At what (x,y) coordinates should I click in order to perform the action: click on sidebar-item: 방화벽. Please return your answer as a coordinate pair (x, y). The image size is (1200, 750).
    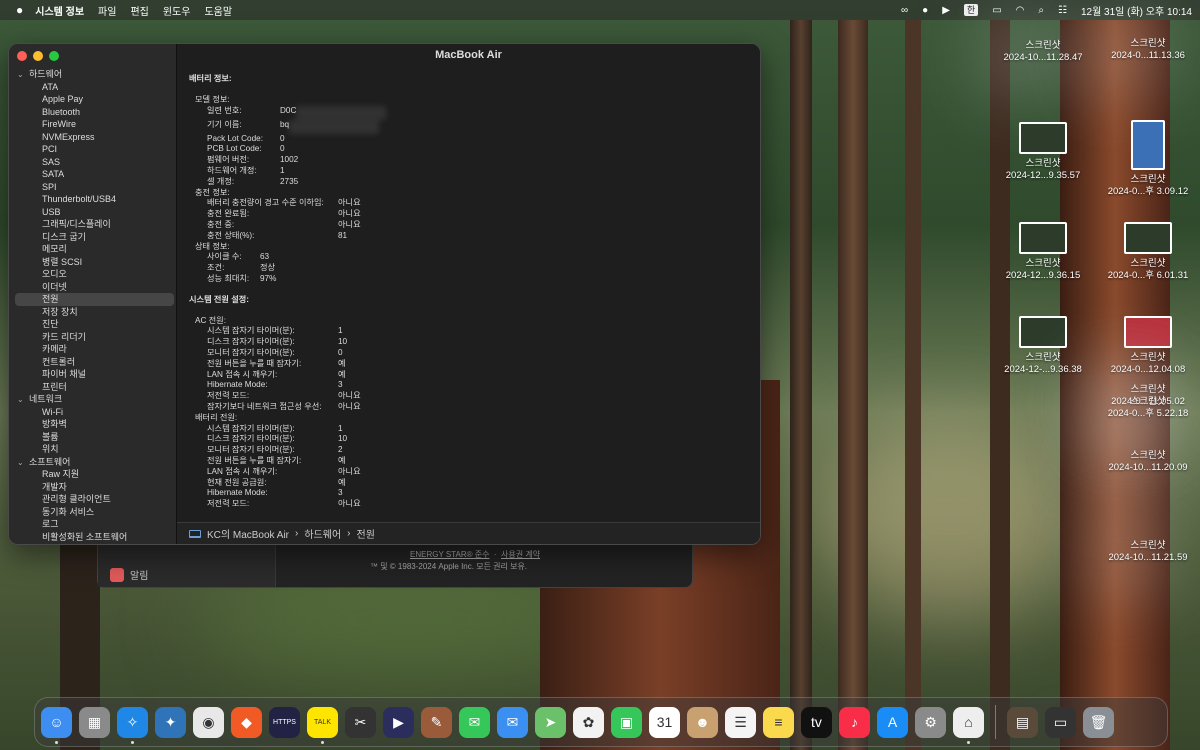
    Looking at the image, I should click on (92, 424).